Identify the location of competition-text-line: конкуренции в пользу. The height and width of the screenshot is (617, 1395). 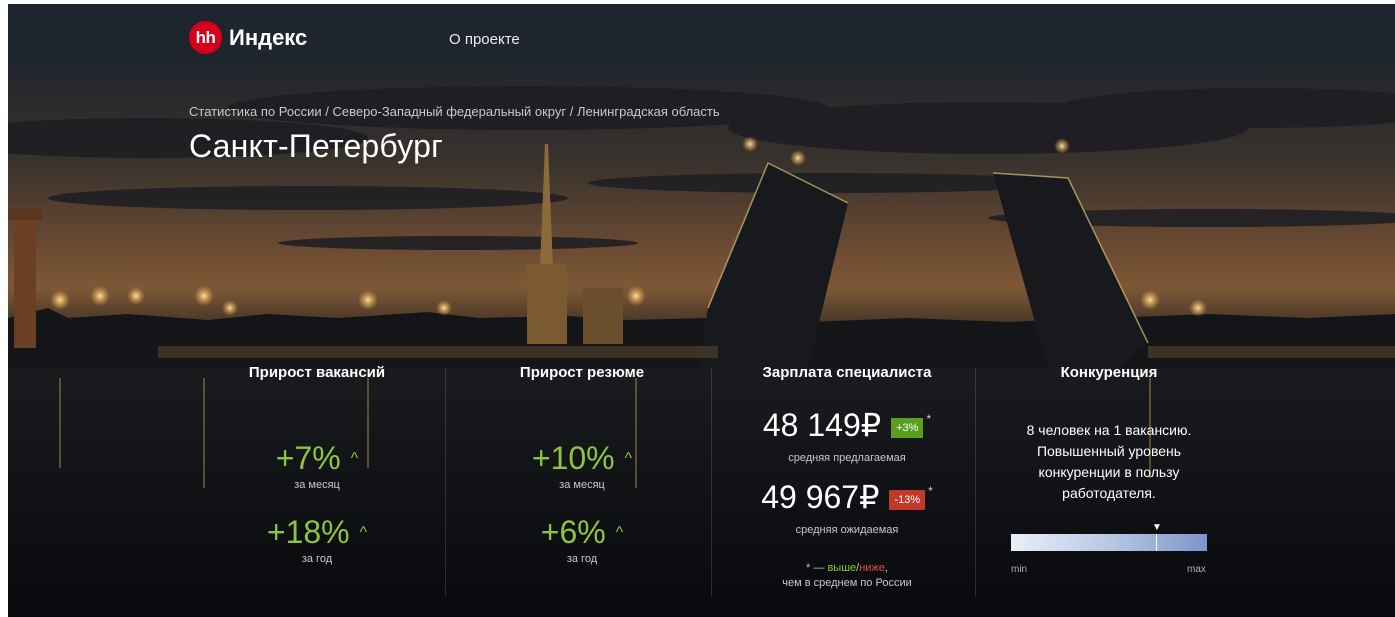
(1109, 472).